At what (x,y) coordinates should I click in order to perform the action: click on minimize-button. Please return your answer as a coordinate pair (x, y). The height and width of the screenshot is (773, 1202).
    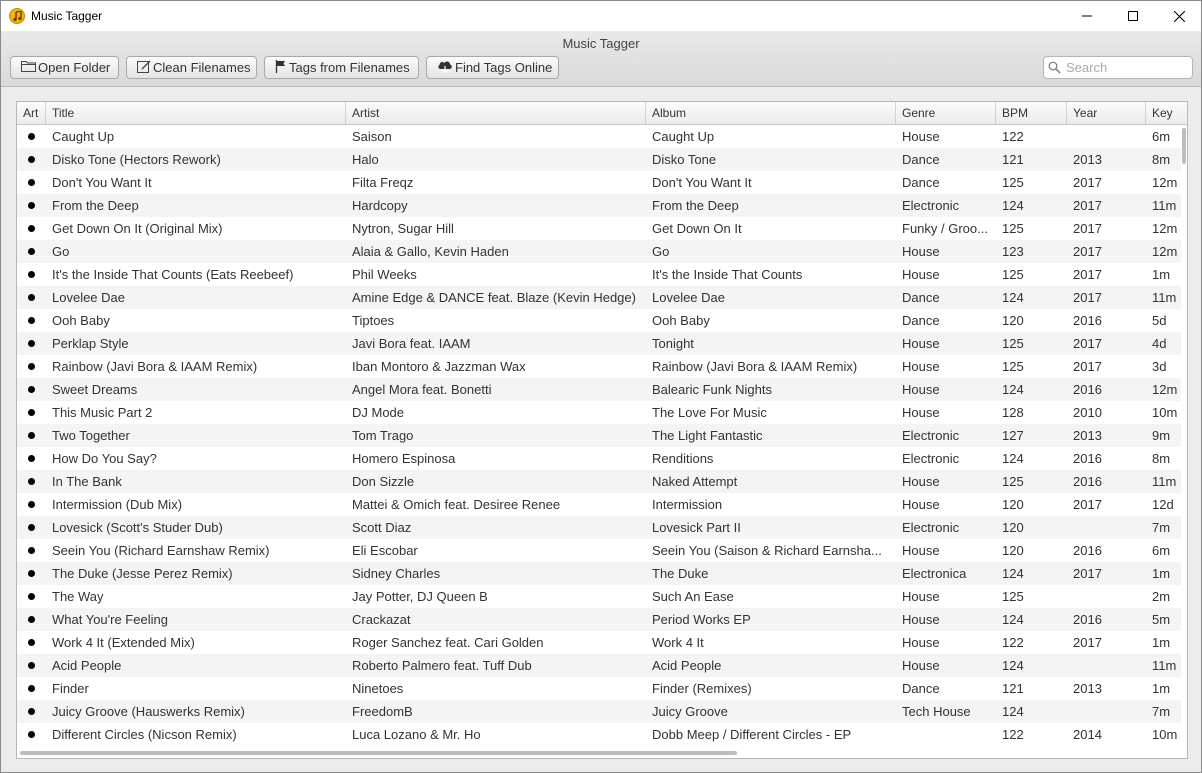
    Looking at the image, I should click on (1087, 16).